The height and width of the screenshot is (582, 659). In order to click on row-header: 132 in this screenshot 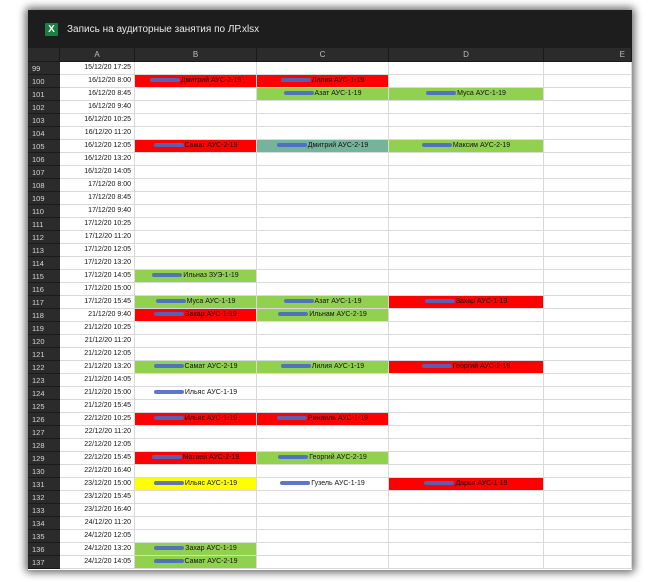, I will do `click(44, 497)`.